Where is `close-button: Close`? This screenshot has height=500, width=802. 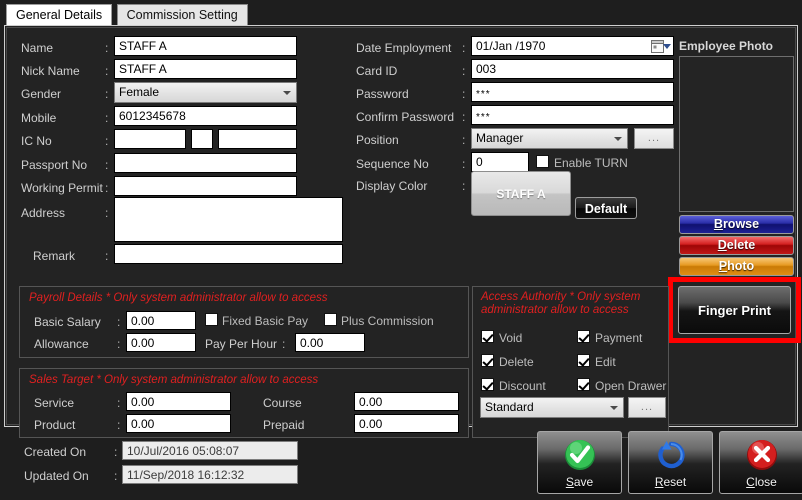 close-button: Close is located at coordinates (760, 462).